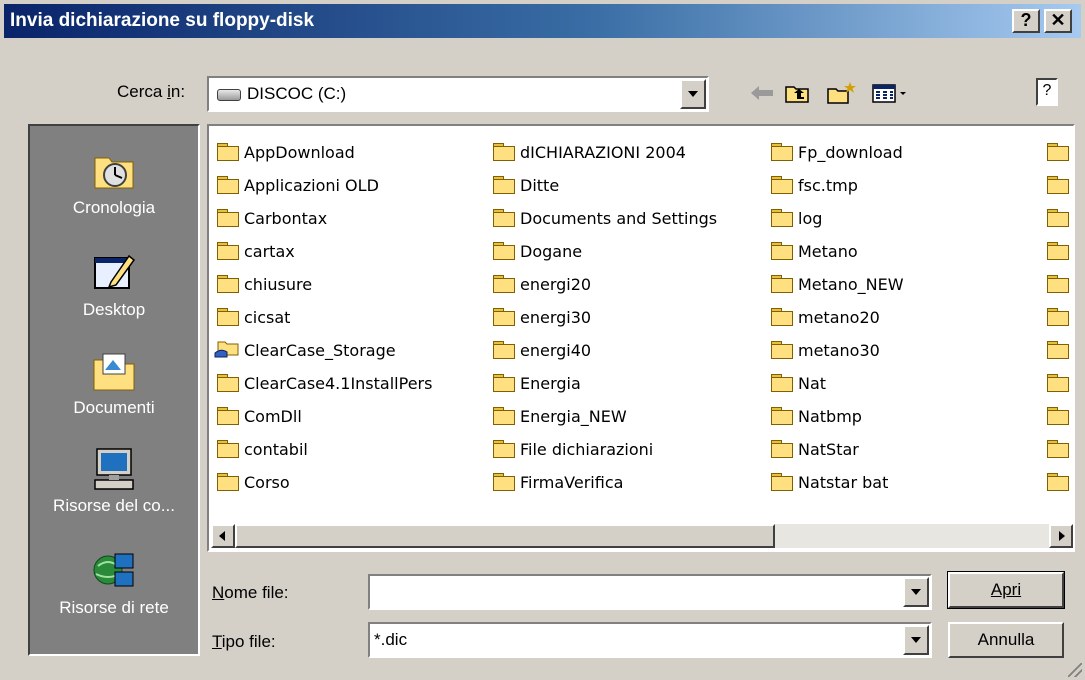  I want to click on folder-item: AppDownload, so click(324, 152).